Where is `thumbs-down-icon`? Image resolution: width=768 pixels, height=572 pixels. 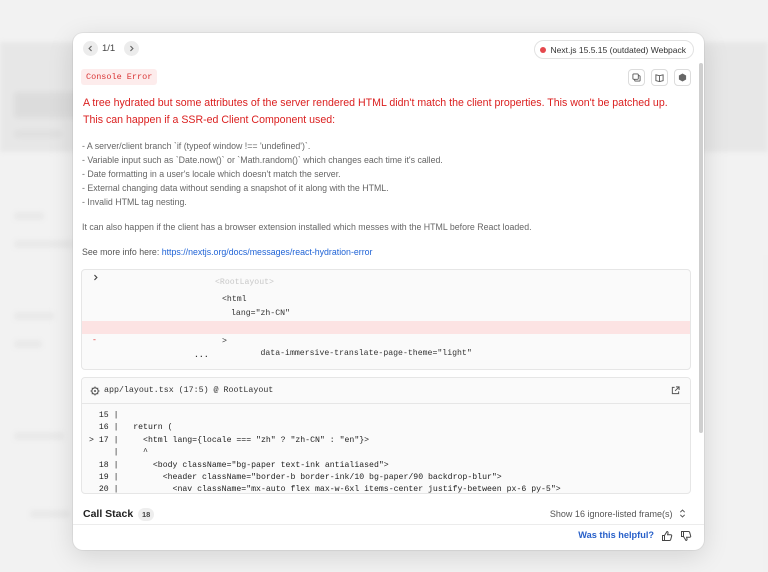
thumbs-down-icon is located at coordinates (686, 536).